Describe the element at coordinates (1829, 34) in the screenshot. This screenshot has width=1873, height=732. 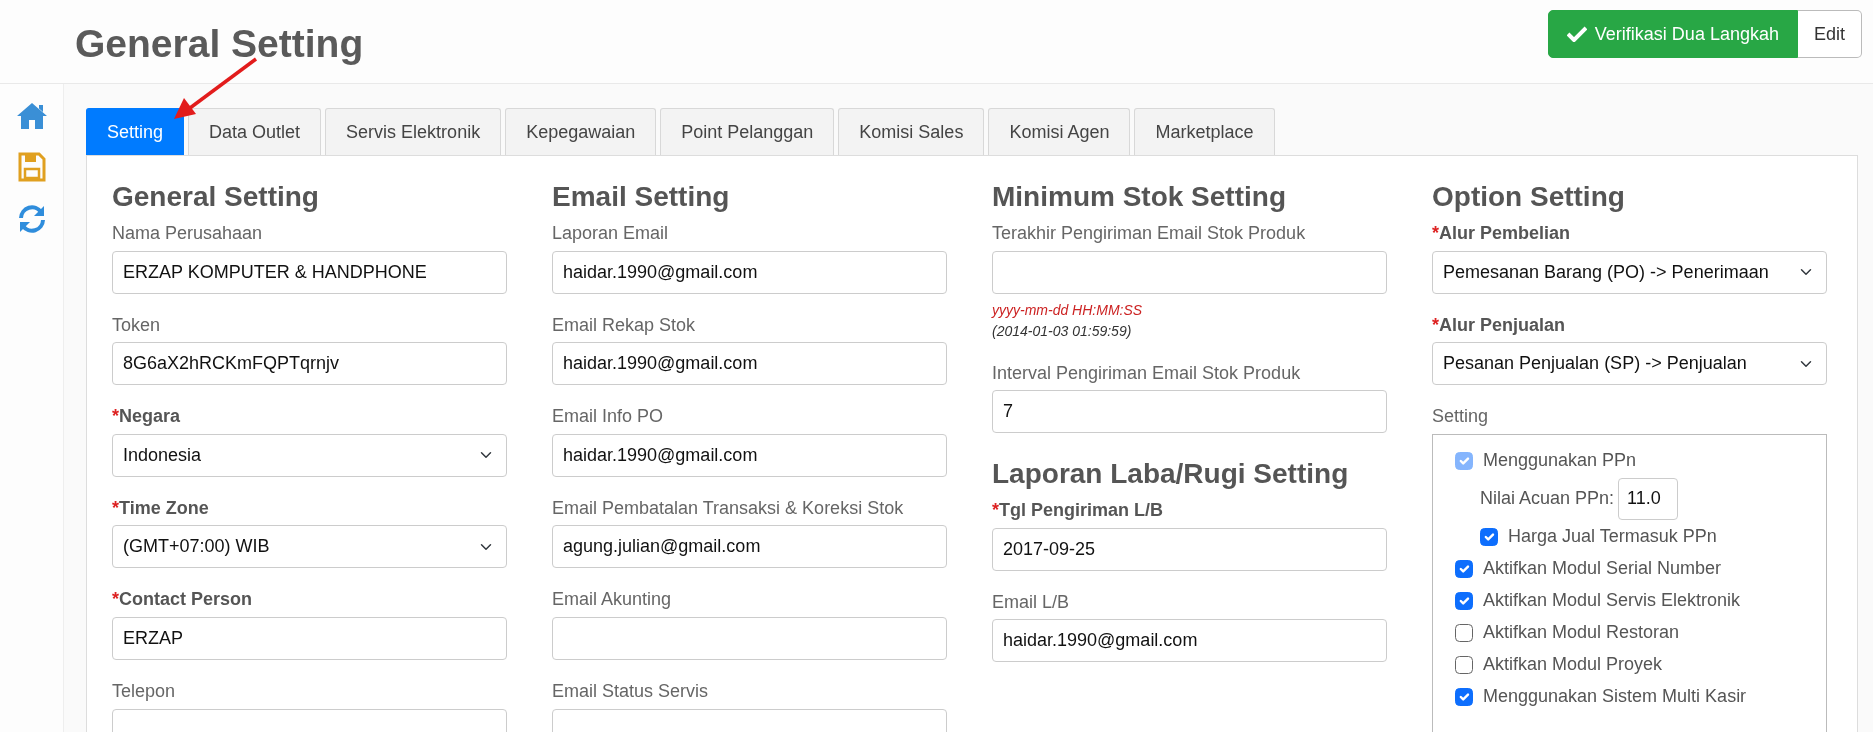
I see `edit-button: Edit` at that location.